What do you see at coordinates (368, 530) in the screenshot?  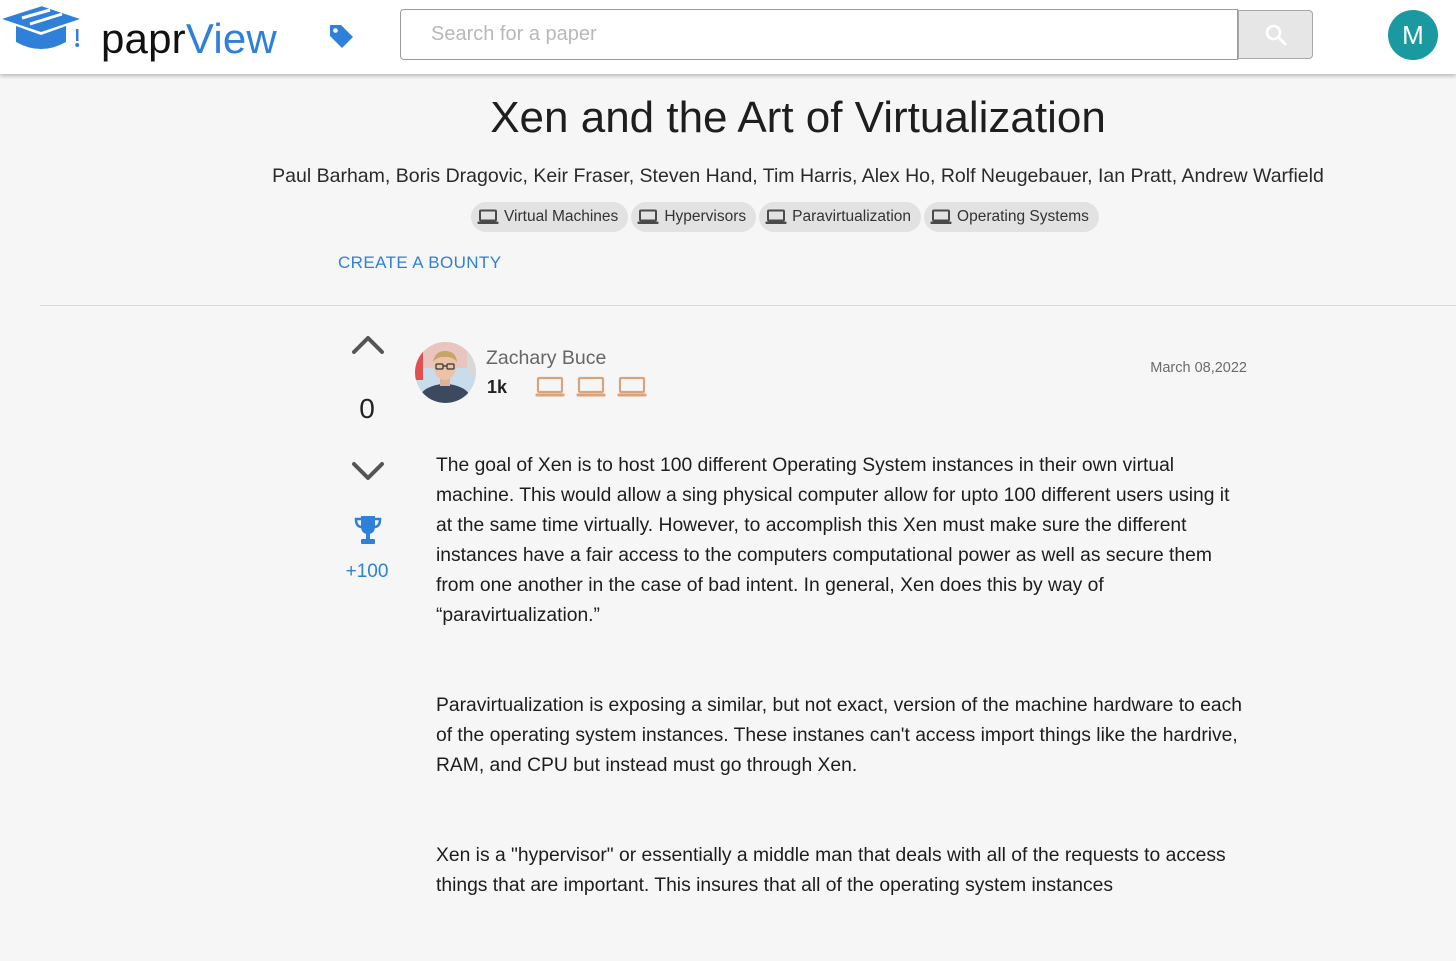 I see `trophy-icon` at bounding box center [368, 530].